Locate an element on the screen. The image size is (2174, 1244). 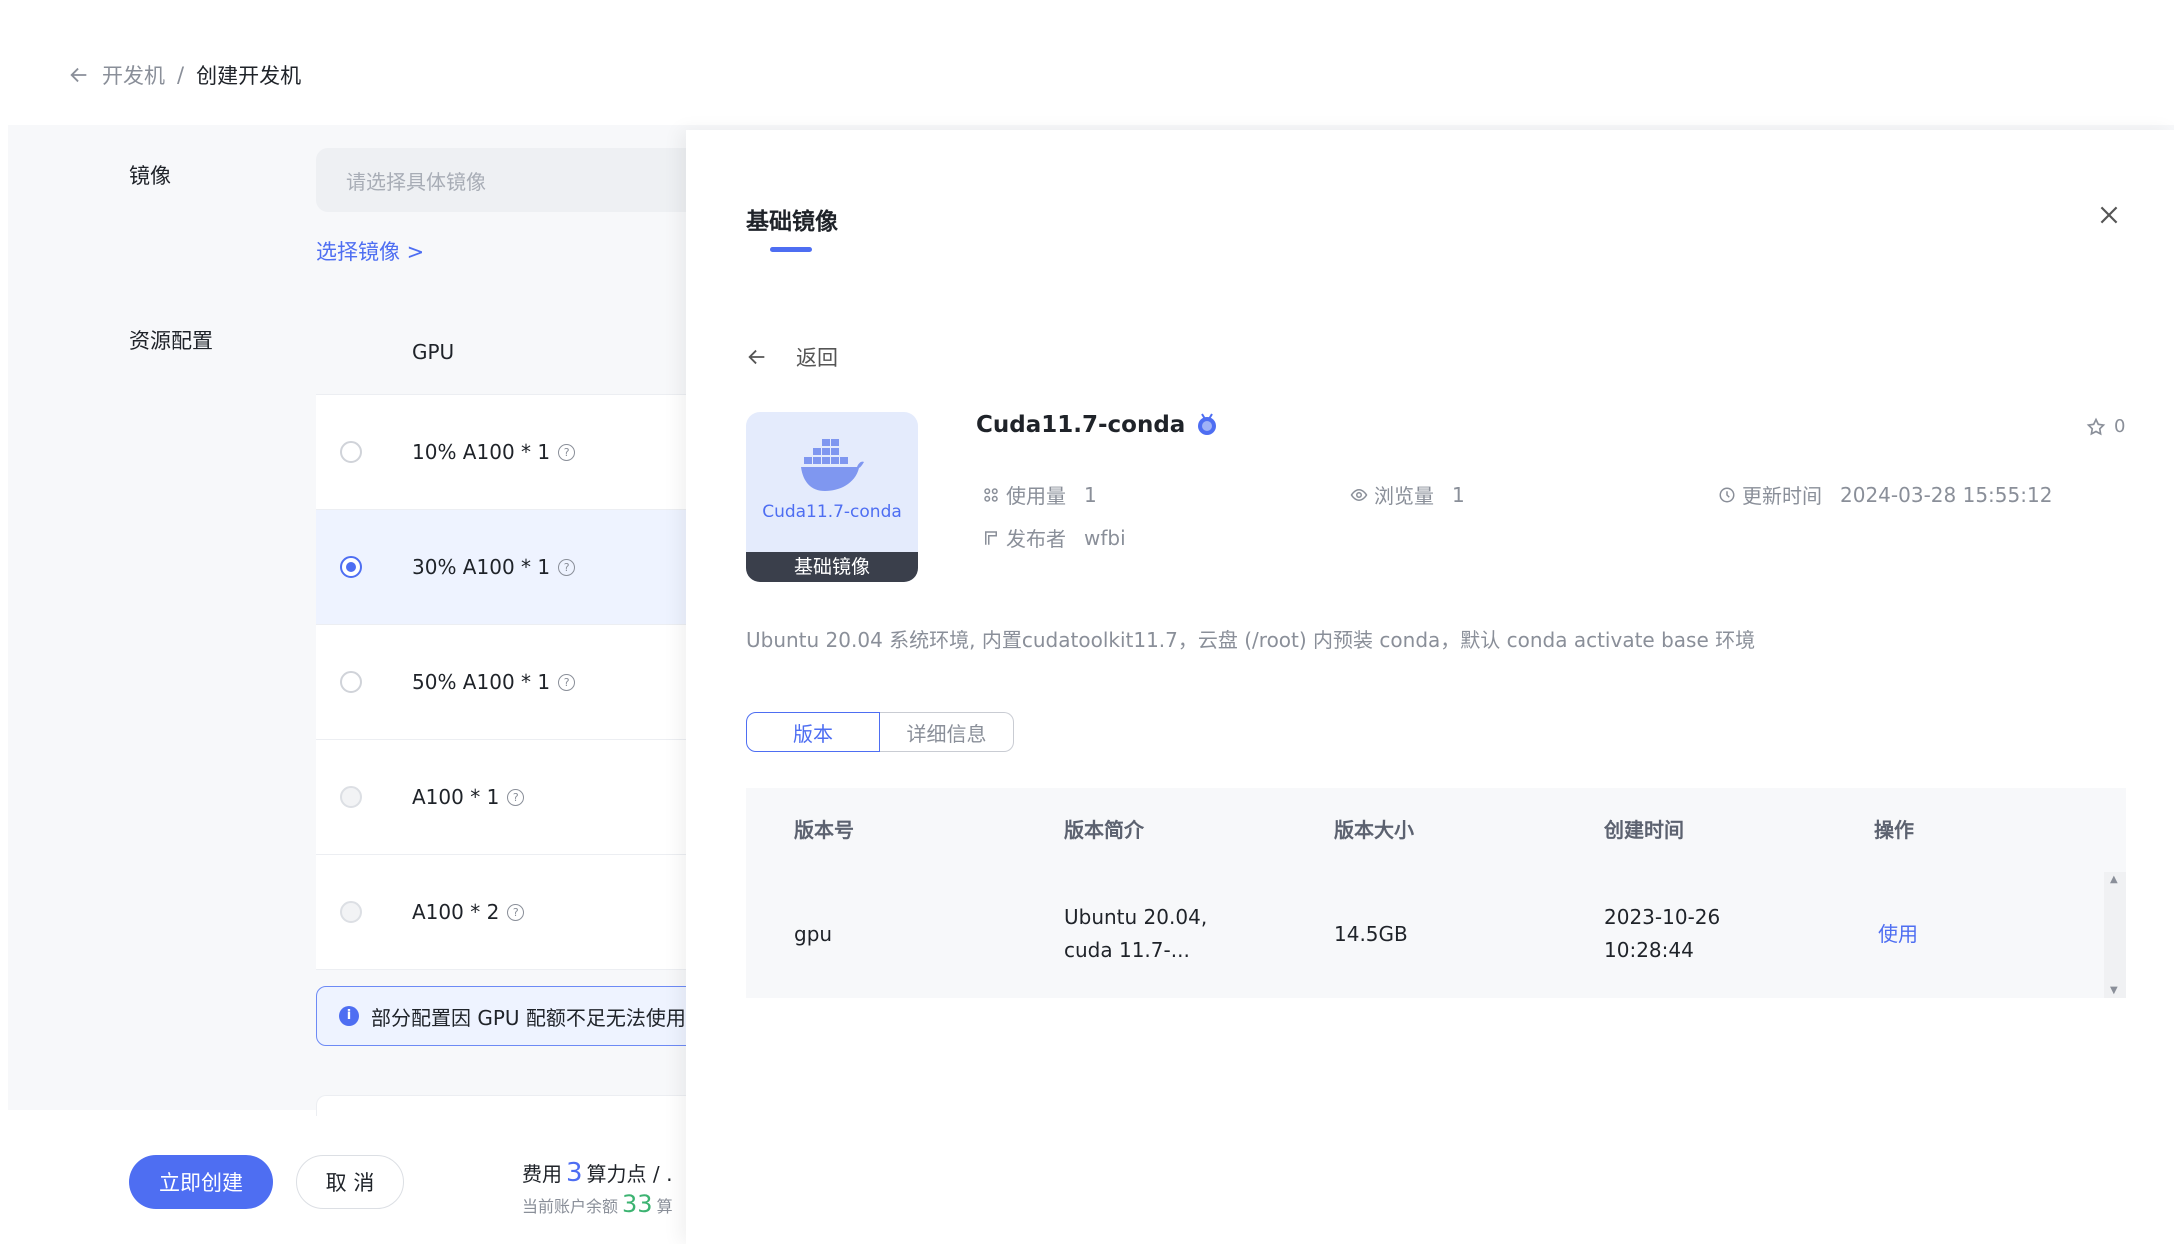
docker-whale-icon is located at coordinates (832, 465).